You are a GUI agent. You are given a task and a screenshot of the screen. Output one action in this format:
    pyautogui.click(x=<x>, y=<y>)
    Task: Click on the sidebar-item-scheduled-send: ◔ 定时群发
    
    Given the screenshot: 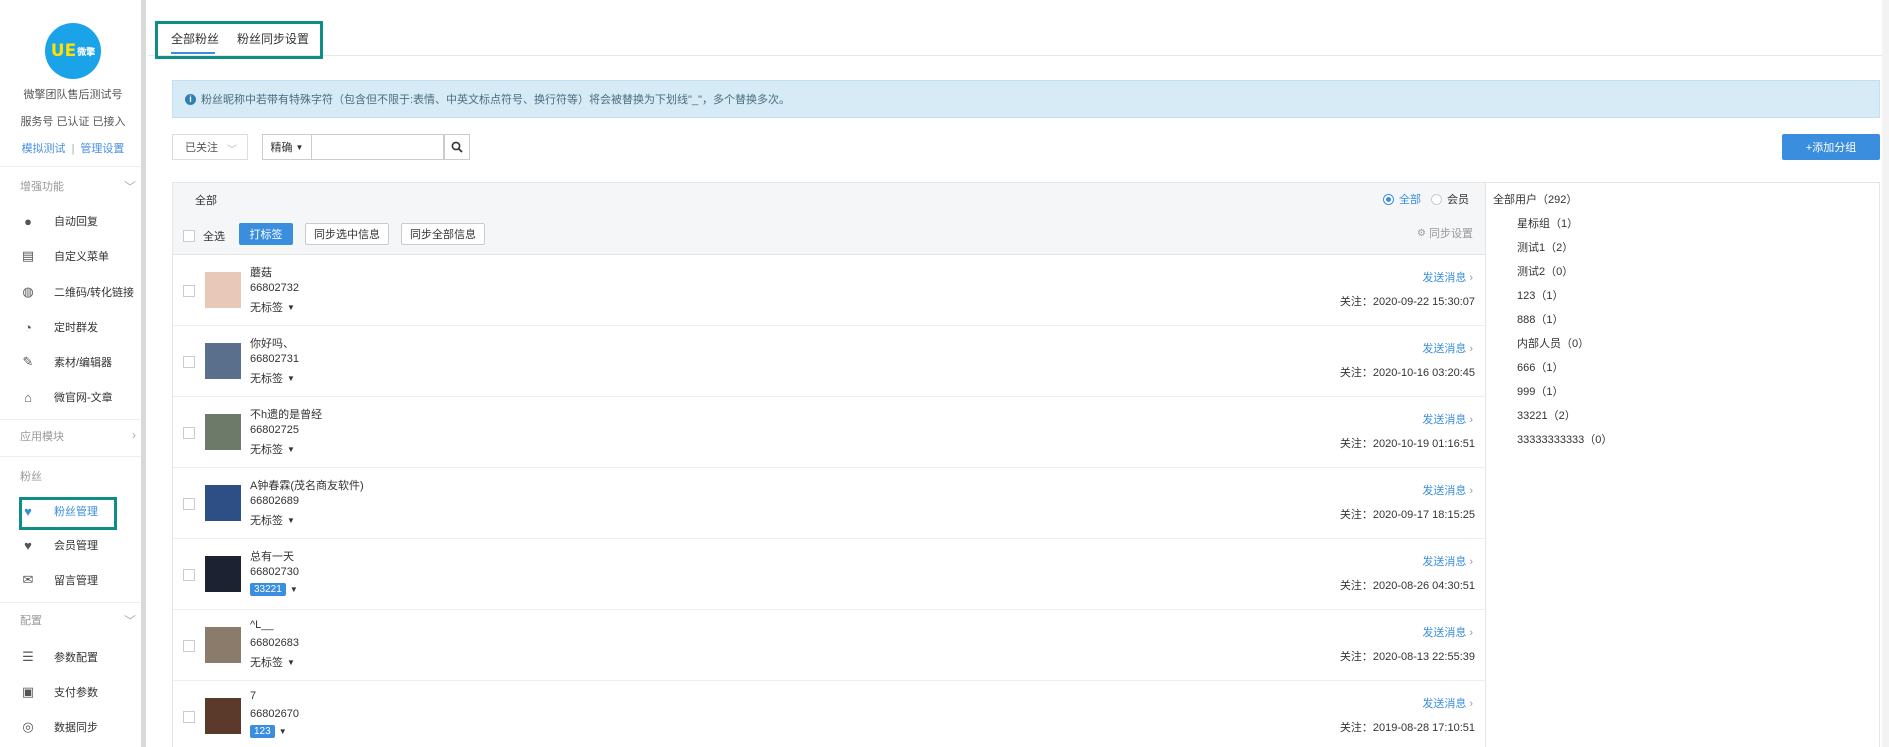 What is the action you would take?
    pyautogui.click(x=79, y=327)
    